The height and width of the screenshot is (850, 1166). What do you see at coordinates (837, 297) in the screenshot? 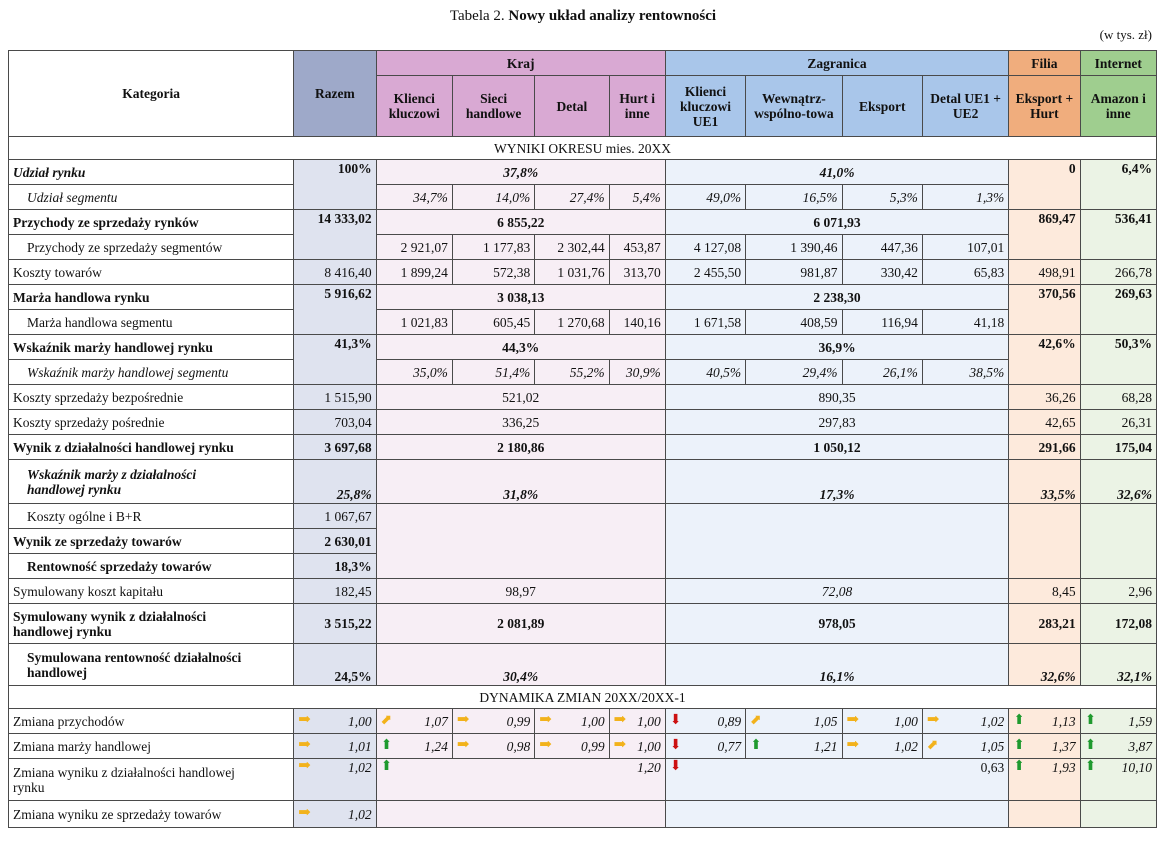
I see `cell-zag: 2 238,30` at bounding box center [837, 297].